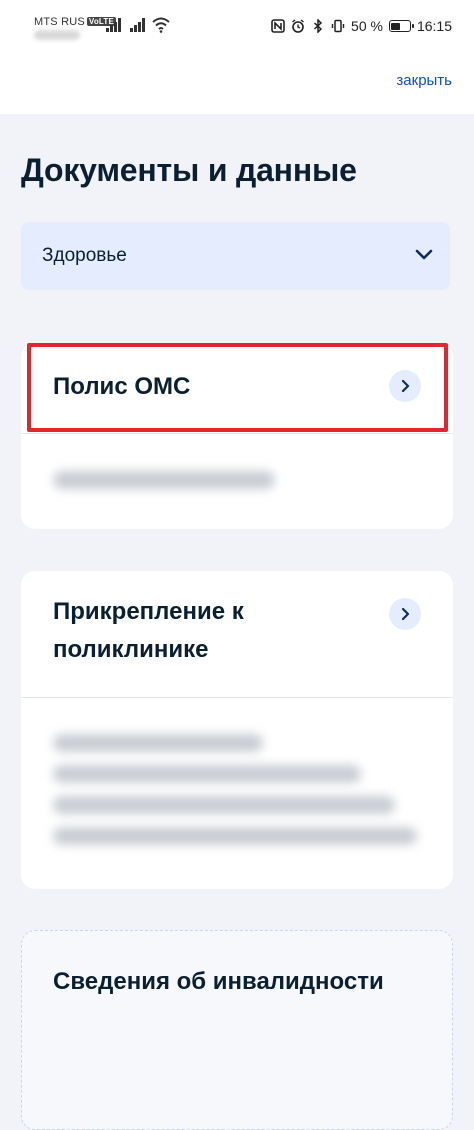  What do you see at coordinates (148, 631) in the screenshot?
I see `card-clinic-attachment-title: Прикрепление к поликлинике` at bounding box center [148, 631].